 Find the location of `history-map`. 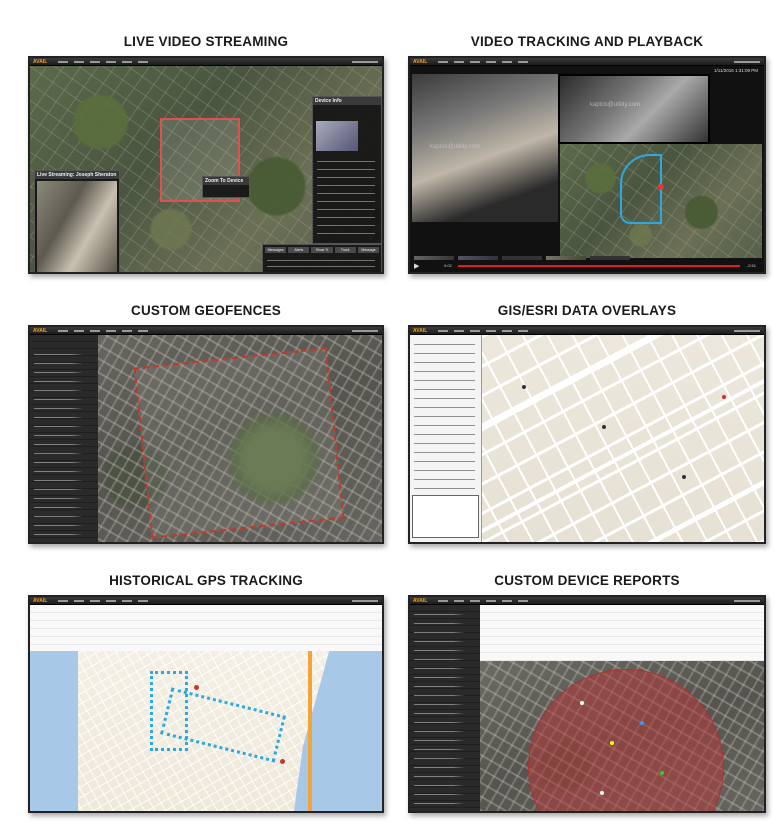

history-map is located at coordinates (206, 731).